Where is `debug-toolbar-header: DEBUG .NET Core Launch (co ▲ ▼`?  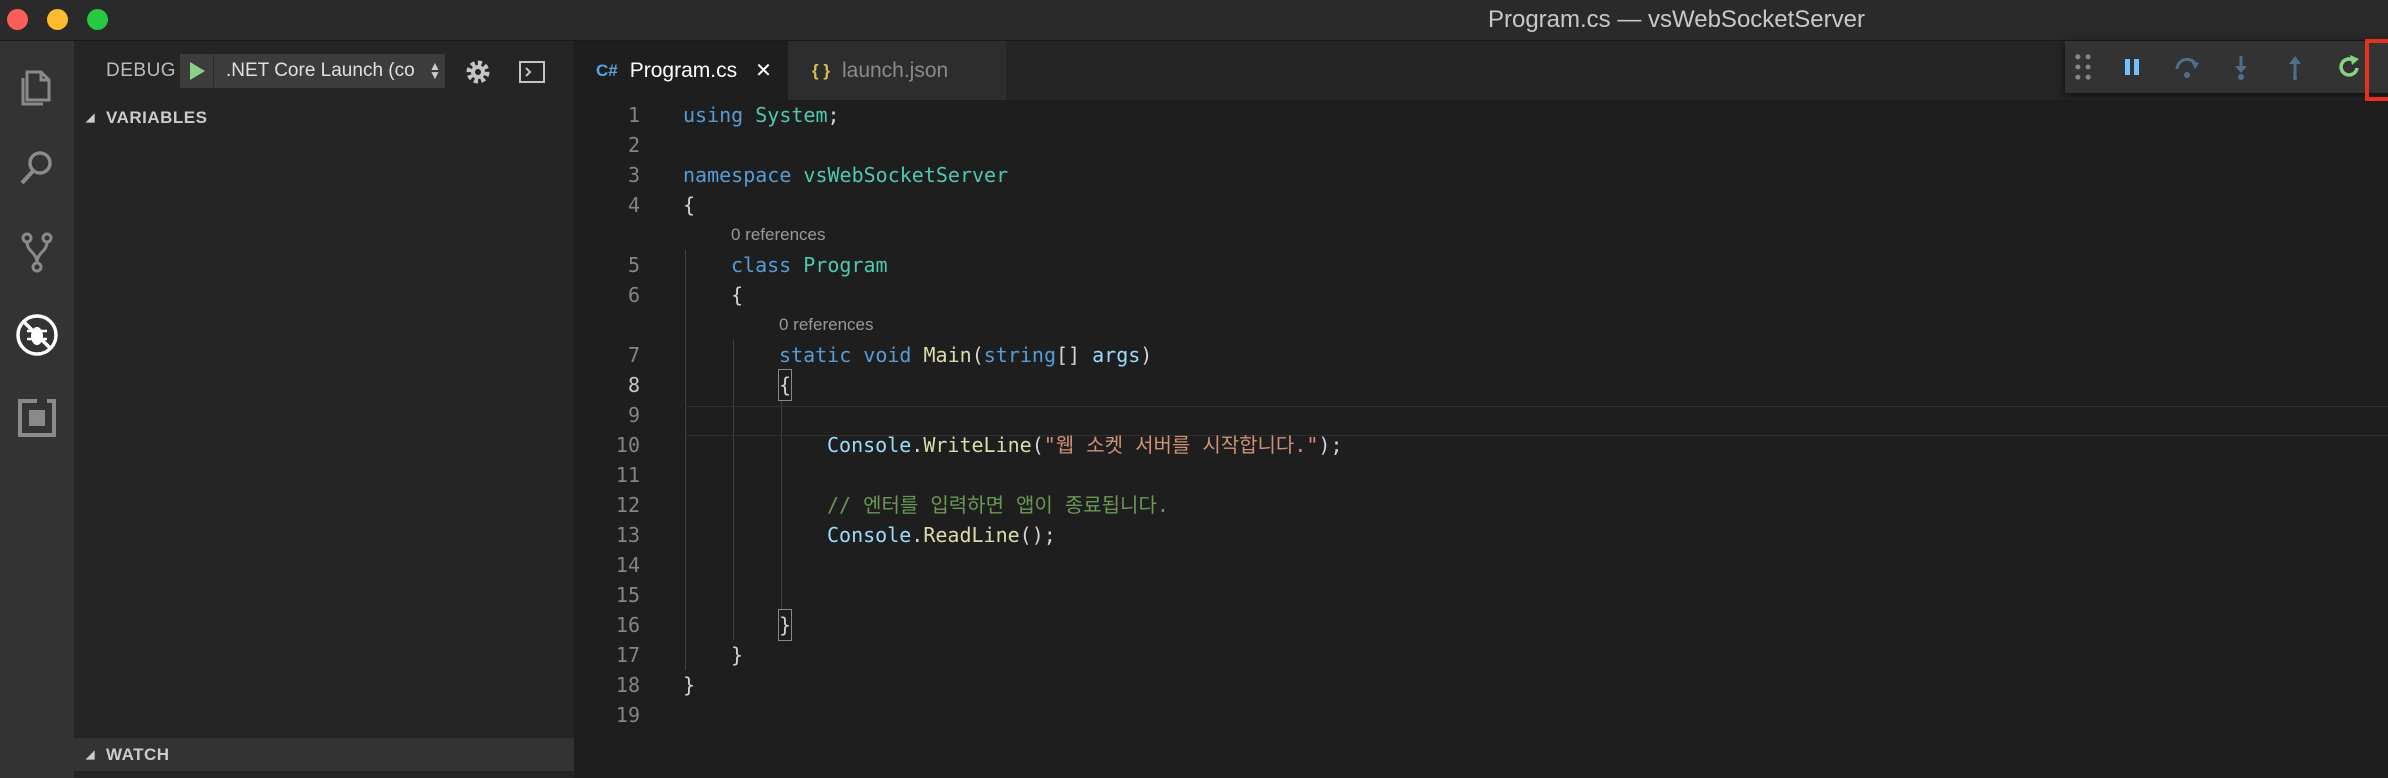 debug-toolbar-header: DEBUG .NET Core Launch (co ▲ ▼ is located at coordinates (324, 71).